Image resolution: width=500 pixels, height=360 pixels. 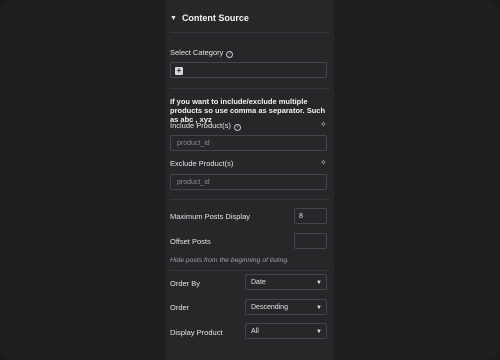 What do you see at coordinates (258, 282) in the screenshot?
I see `order-by-value: Date` at bounding box center [258, 282].